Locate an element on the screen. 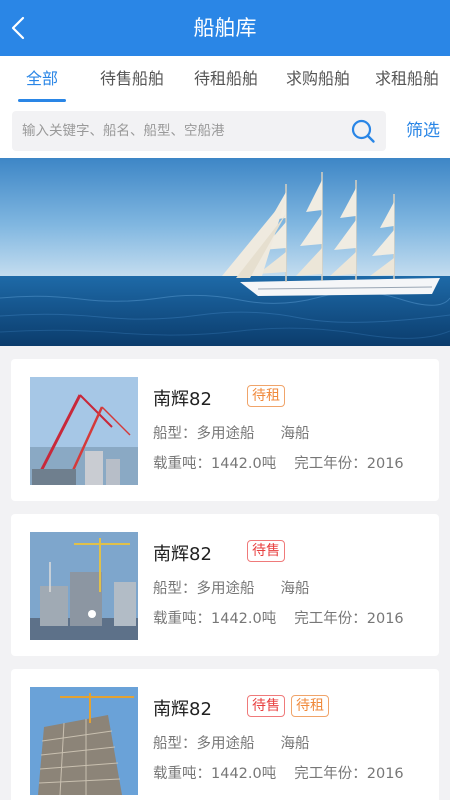  search-box is located at coordinates (199, 131).